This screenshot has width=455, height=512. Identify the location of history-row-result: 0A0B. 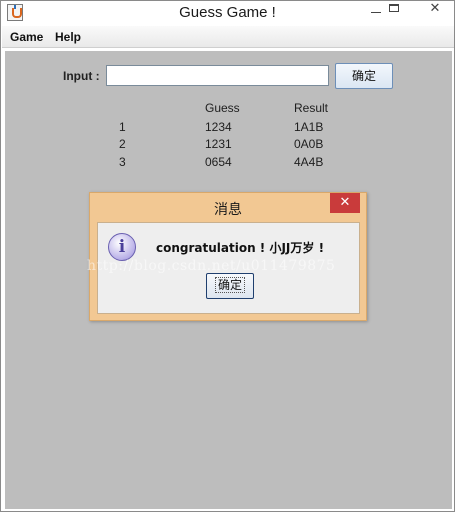
(309, 144).